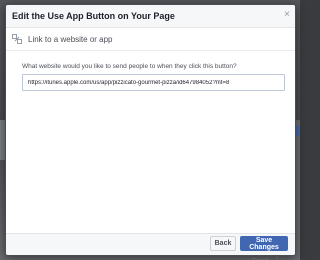  I want to click on link-option-label: Link to a website or app, so click(70, 39).